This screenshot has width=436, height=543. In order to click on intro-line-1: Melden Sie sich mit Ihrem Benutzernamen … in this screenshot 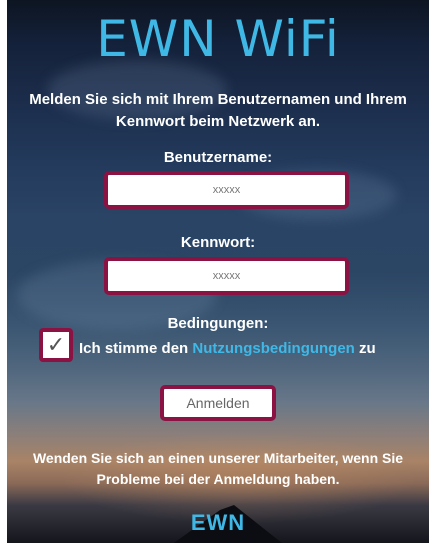, I will do `click(218, 99)`.